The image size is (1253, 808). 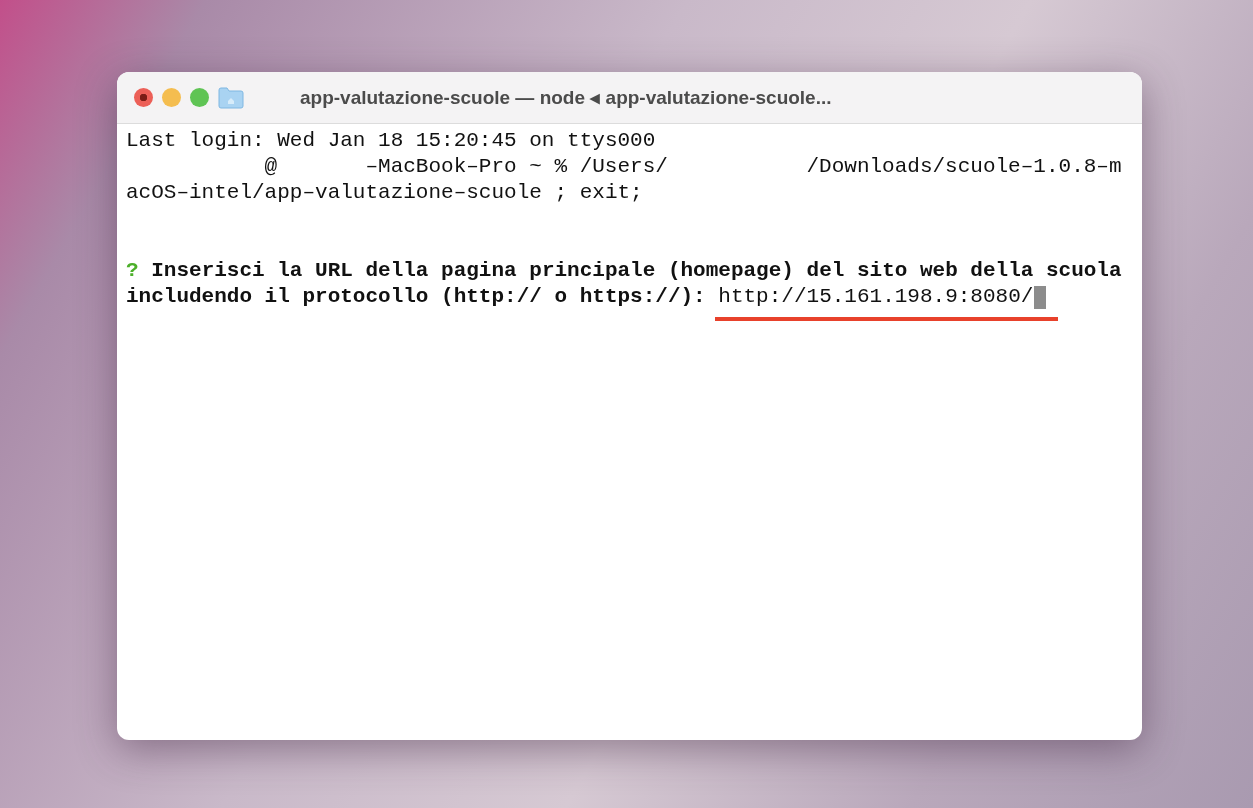 What do you see at coordinates (516, 167) in the screenshot?
I see `terminal-text: –MacBook–Pro ~ % /Users/` at bounding box center [516, 167].